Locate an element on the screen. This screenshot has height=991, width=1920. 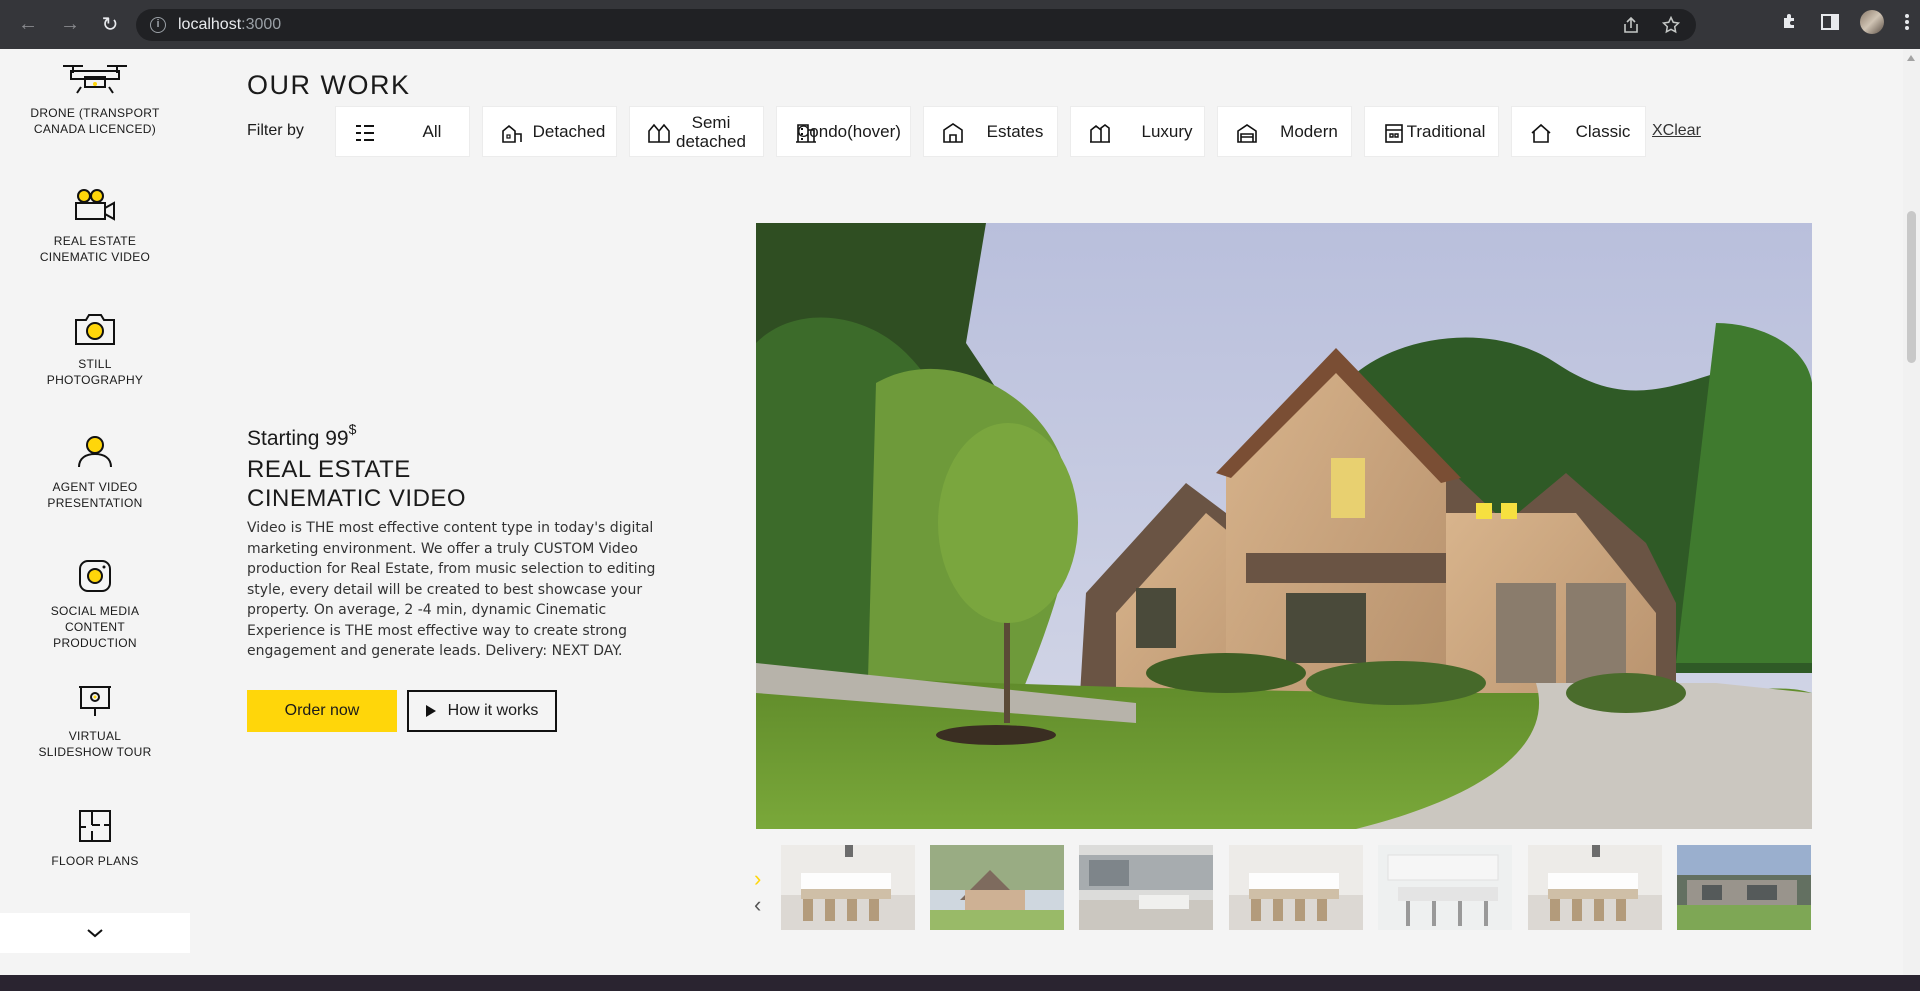
sidebar-scroll-down is located at coordinates (95, 933).